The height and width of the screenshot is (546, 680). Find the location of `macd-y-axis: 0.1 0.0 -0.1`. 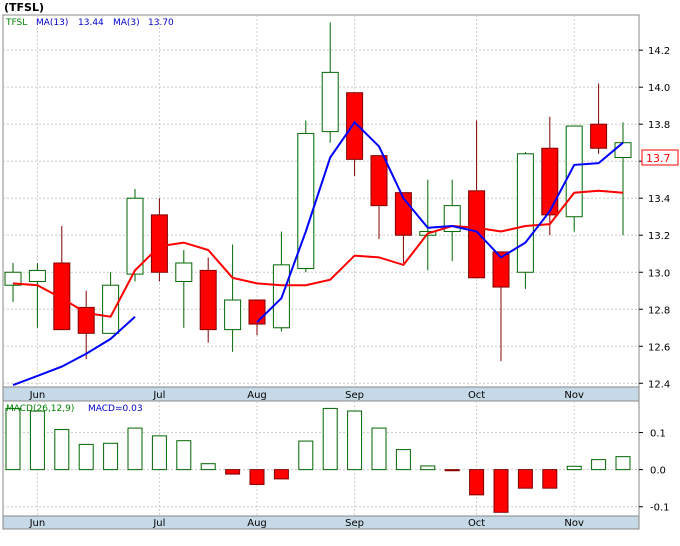

macd-y-axis: 0.1 0.0 -0.1 is located at coordinates (654, 471).